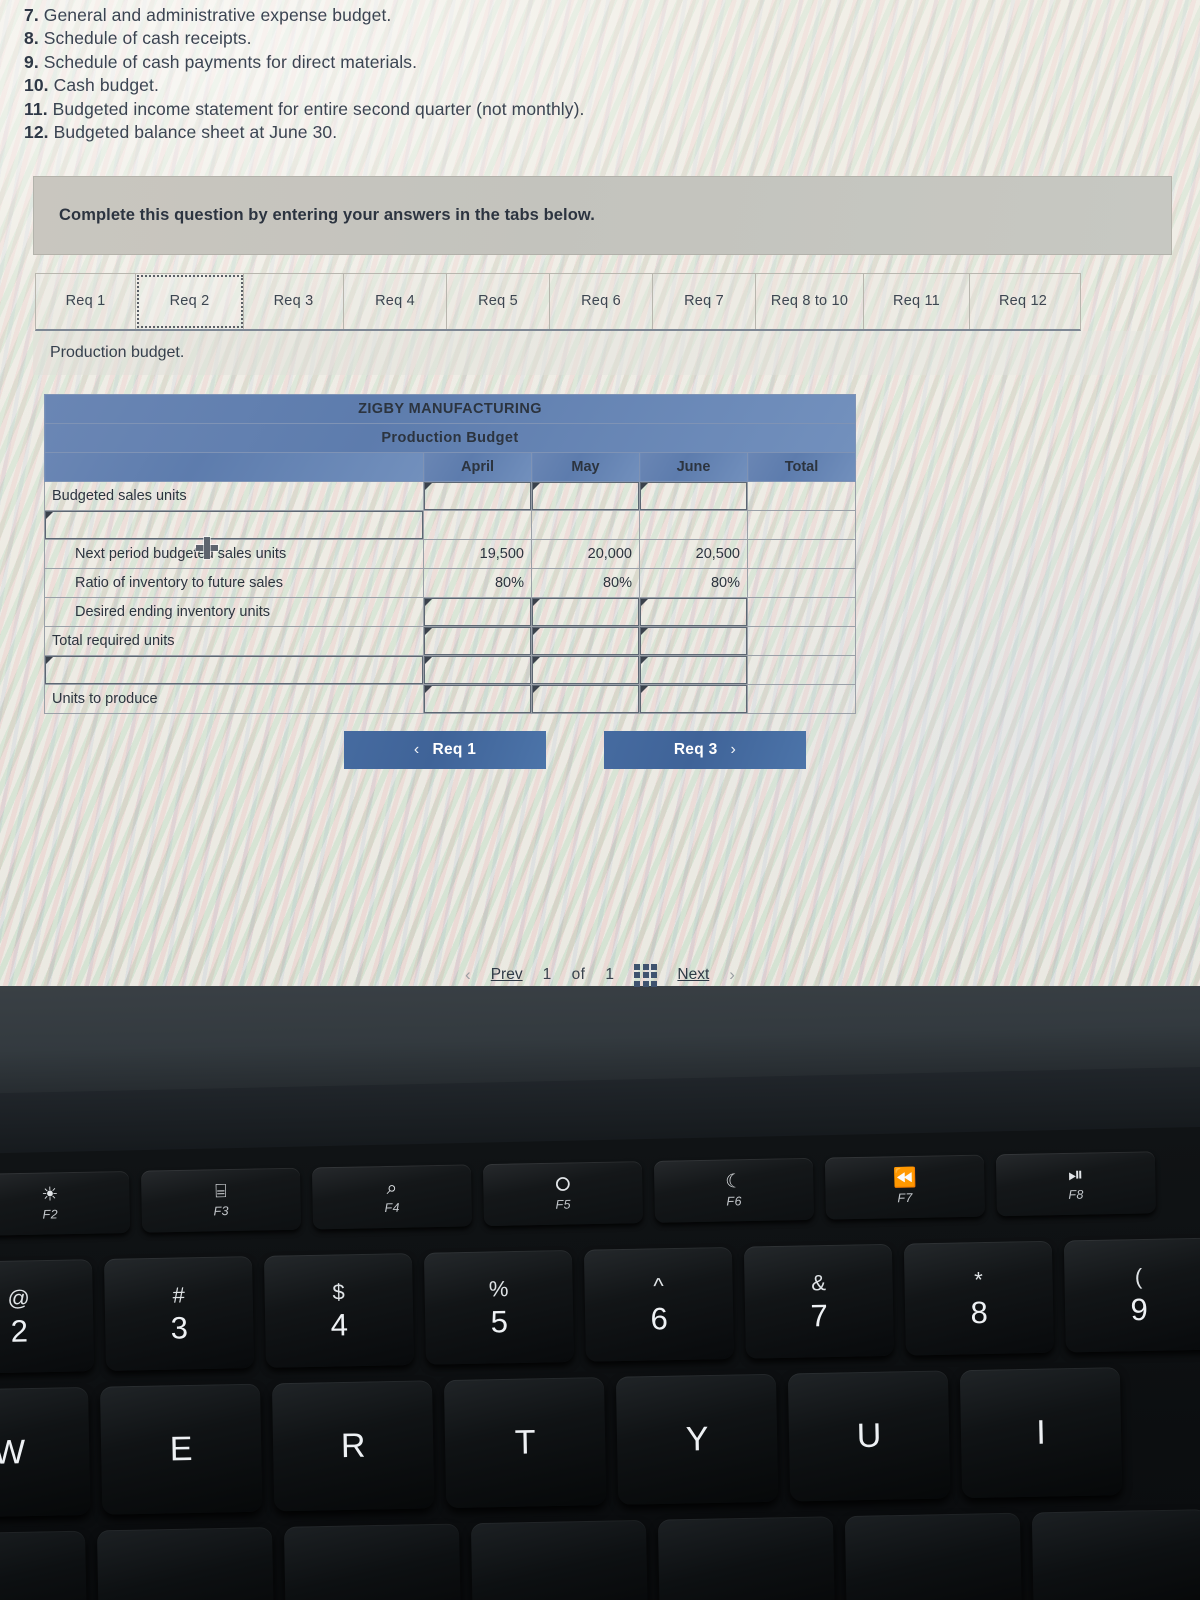  I want to click on microphone-icon: ⭘, so click(563, 1185).